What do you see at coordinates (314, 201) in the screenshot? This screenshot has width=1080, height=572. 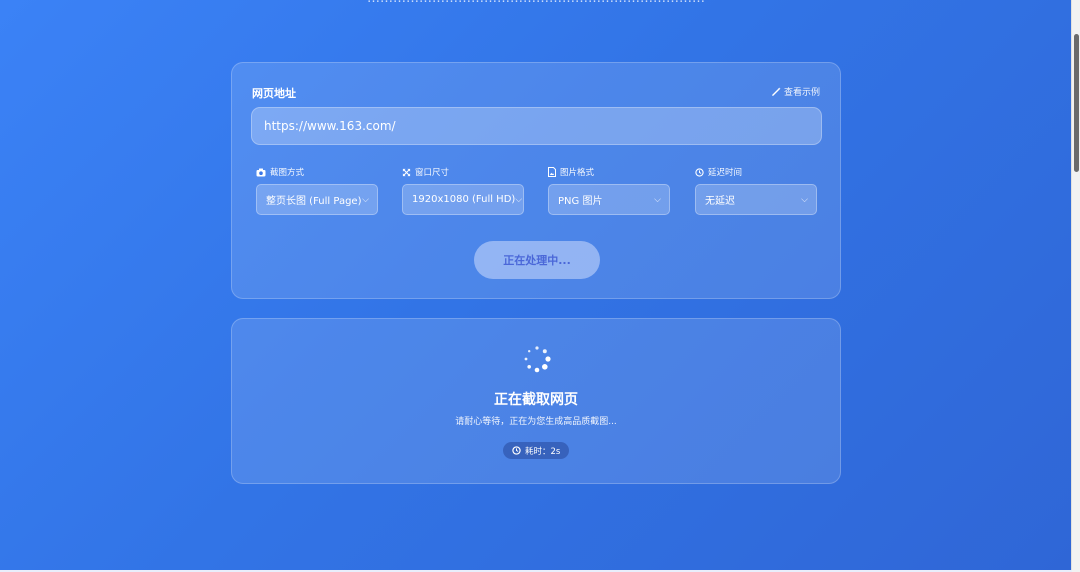 I see `capture-mode-value: 整页长图 (Full Page)` at bounding box center [314, 201].